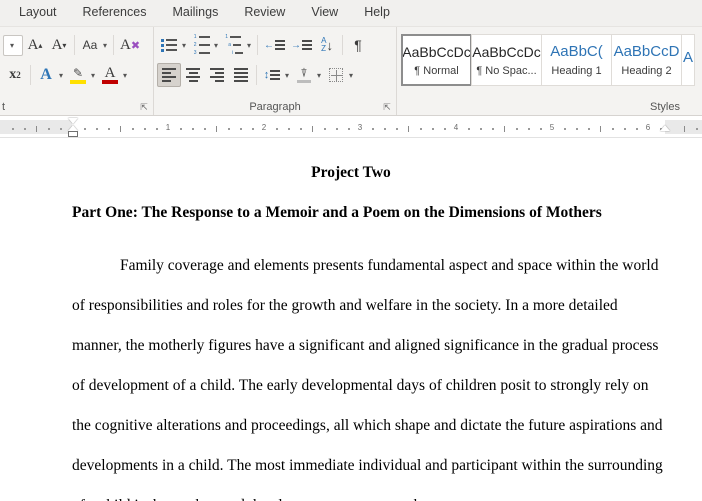 The image size is (702, 501). What do you see at coordinates (648, 127) in the screenshot?
I see `ruler-mark-6: 6` at bounding box center [648, 127].